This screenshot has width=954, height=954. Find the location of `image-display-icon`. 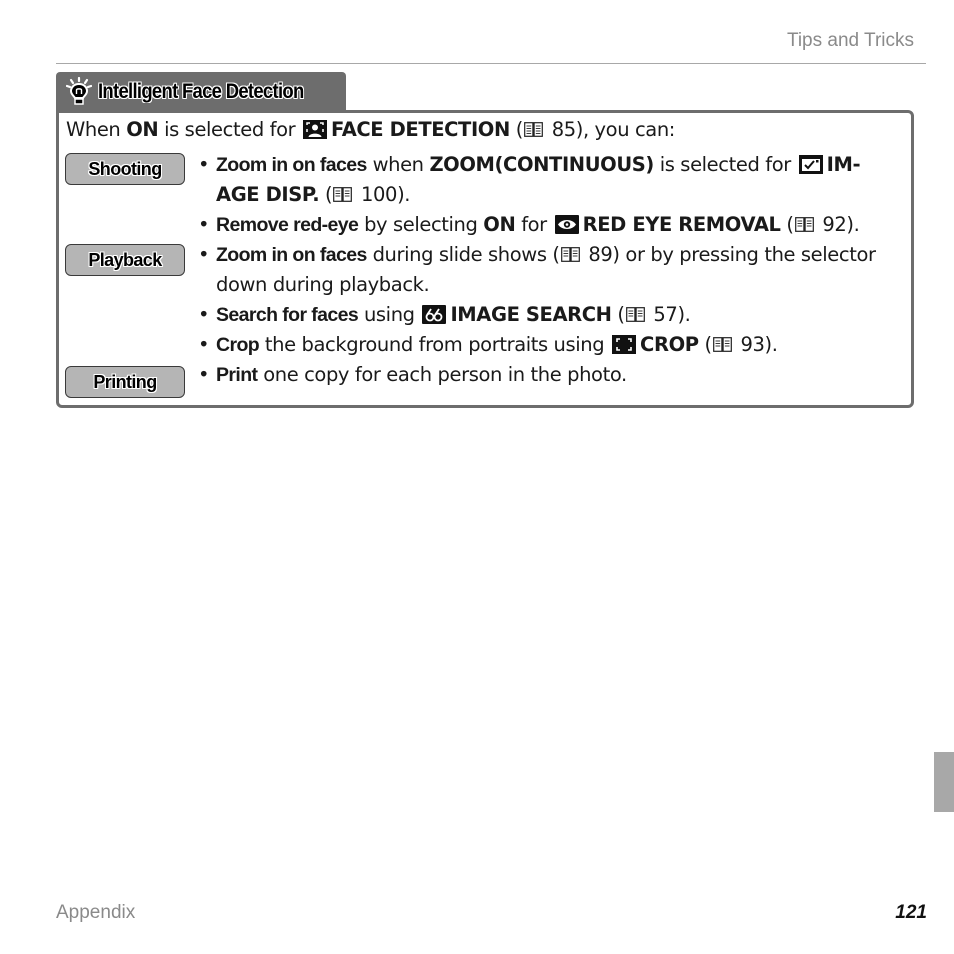

image-display-icon is located at coordinates (810, 164).